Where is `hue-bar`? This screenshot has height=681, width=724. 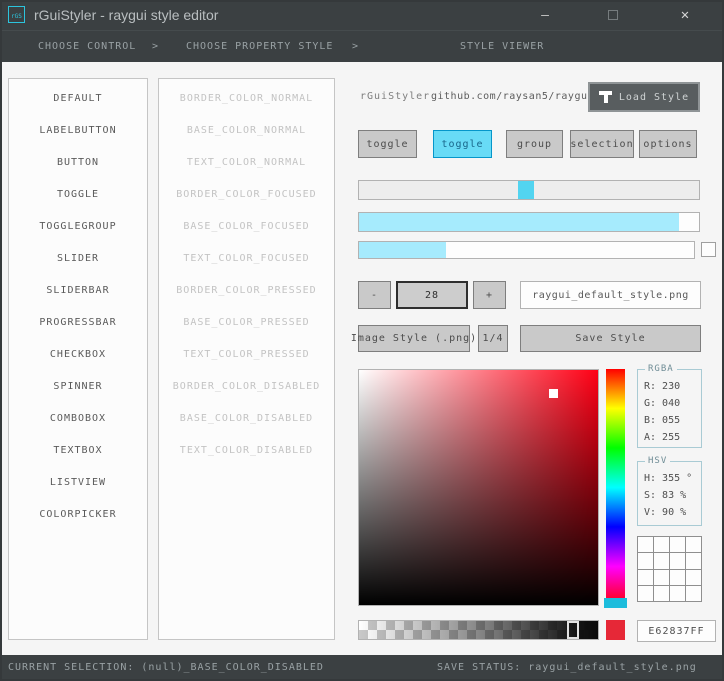 hue-bar is located at coordinates (615, 487).